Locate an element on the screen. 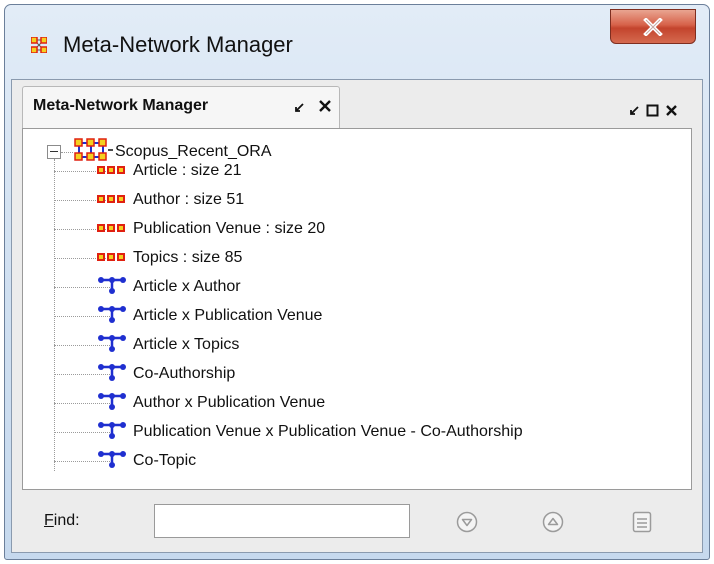 The height and width of the screenshot is (564, 714). find-input is located at coordinates (282, 521).